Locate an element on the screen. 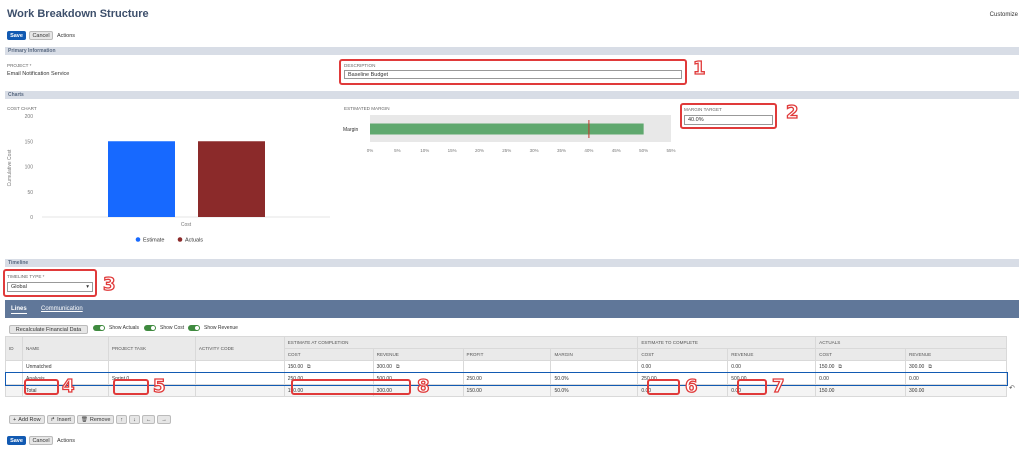  actuals-revenue-cell: 300.00 ⧉ is located at coordinates (956, 366).